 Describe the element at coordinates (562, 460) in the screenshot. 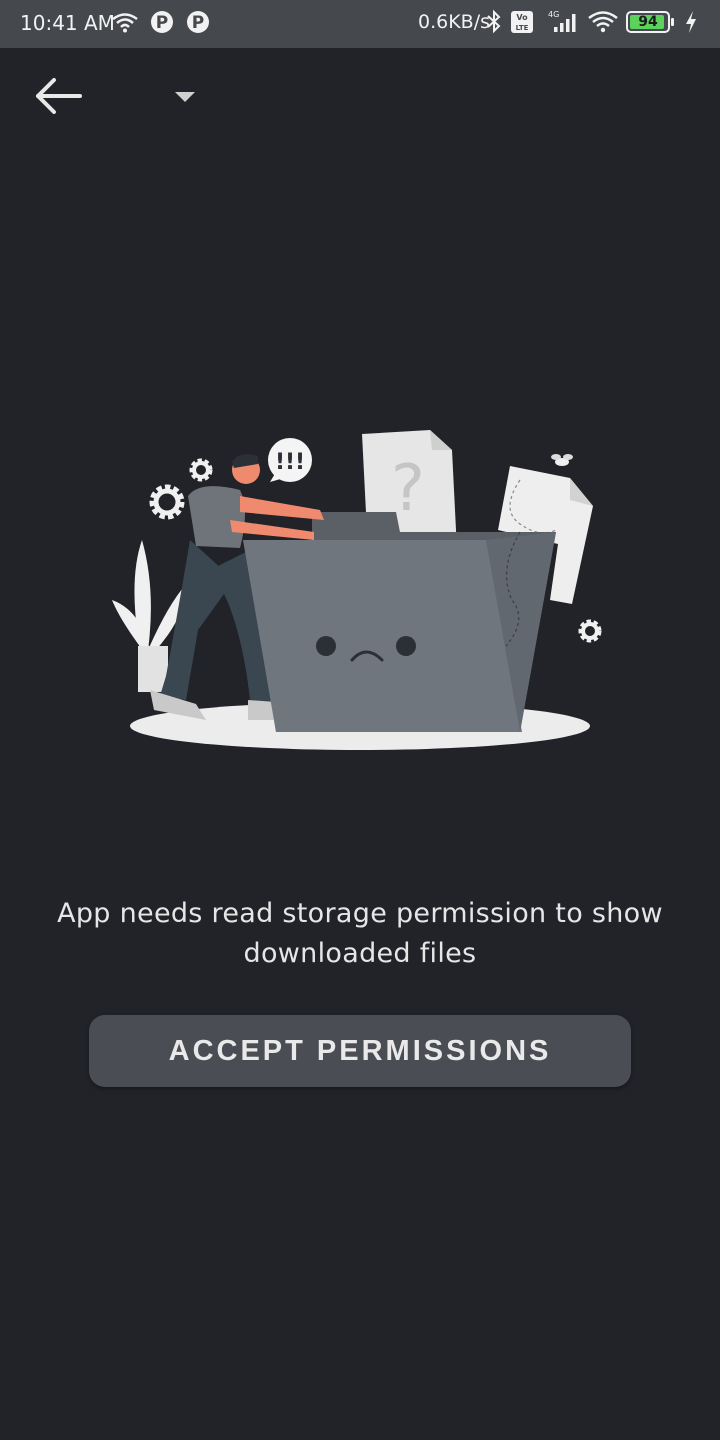

I see `fly-icon` at that location.